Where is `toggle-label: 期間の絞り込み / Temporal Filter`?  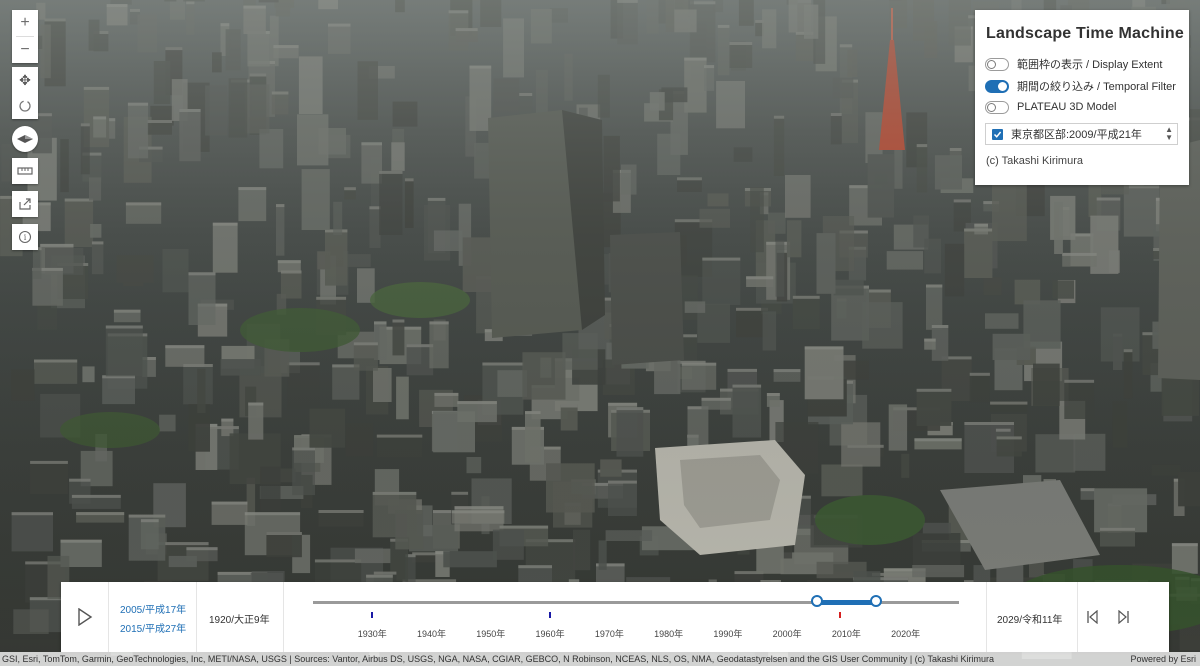 toggle-label: 期間の絞り込み / Temporal Filter is located at coordinates (1096, 87).